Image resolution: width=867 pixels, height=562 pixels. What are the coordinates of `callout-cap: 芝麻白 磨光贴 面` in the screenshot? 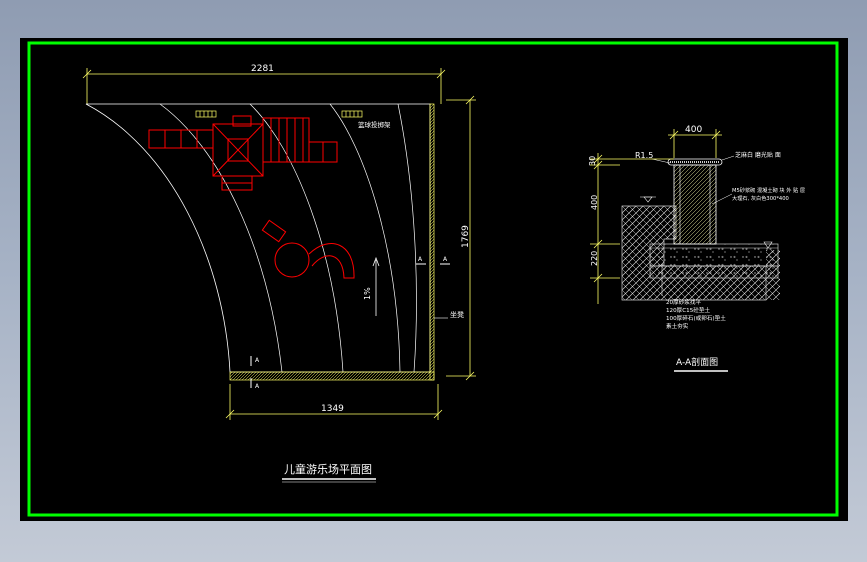 It's located at (758, 155).